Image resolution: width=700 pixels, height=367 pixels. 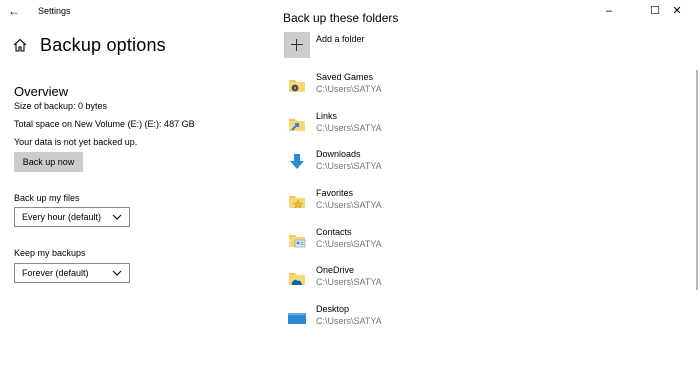 I want to click on keep-backups-value: Forever (default), so click(x=55, y=273).